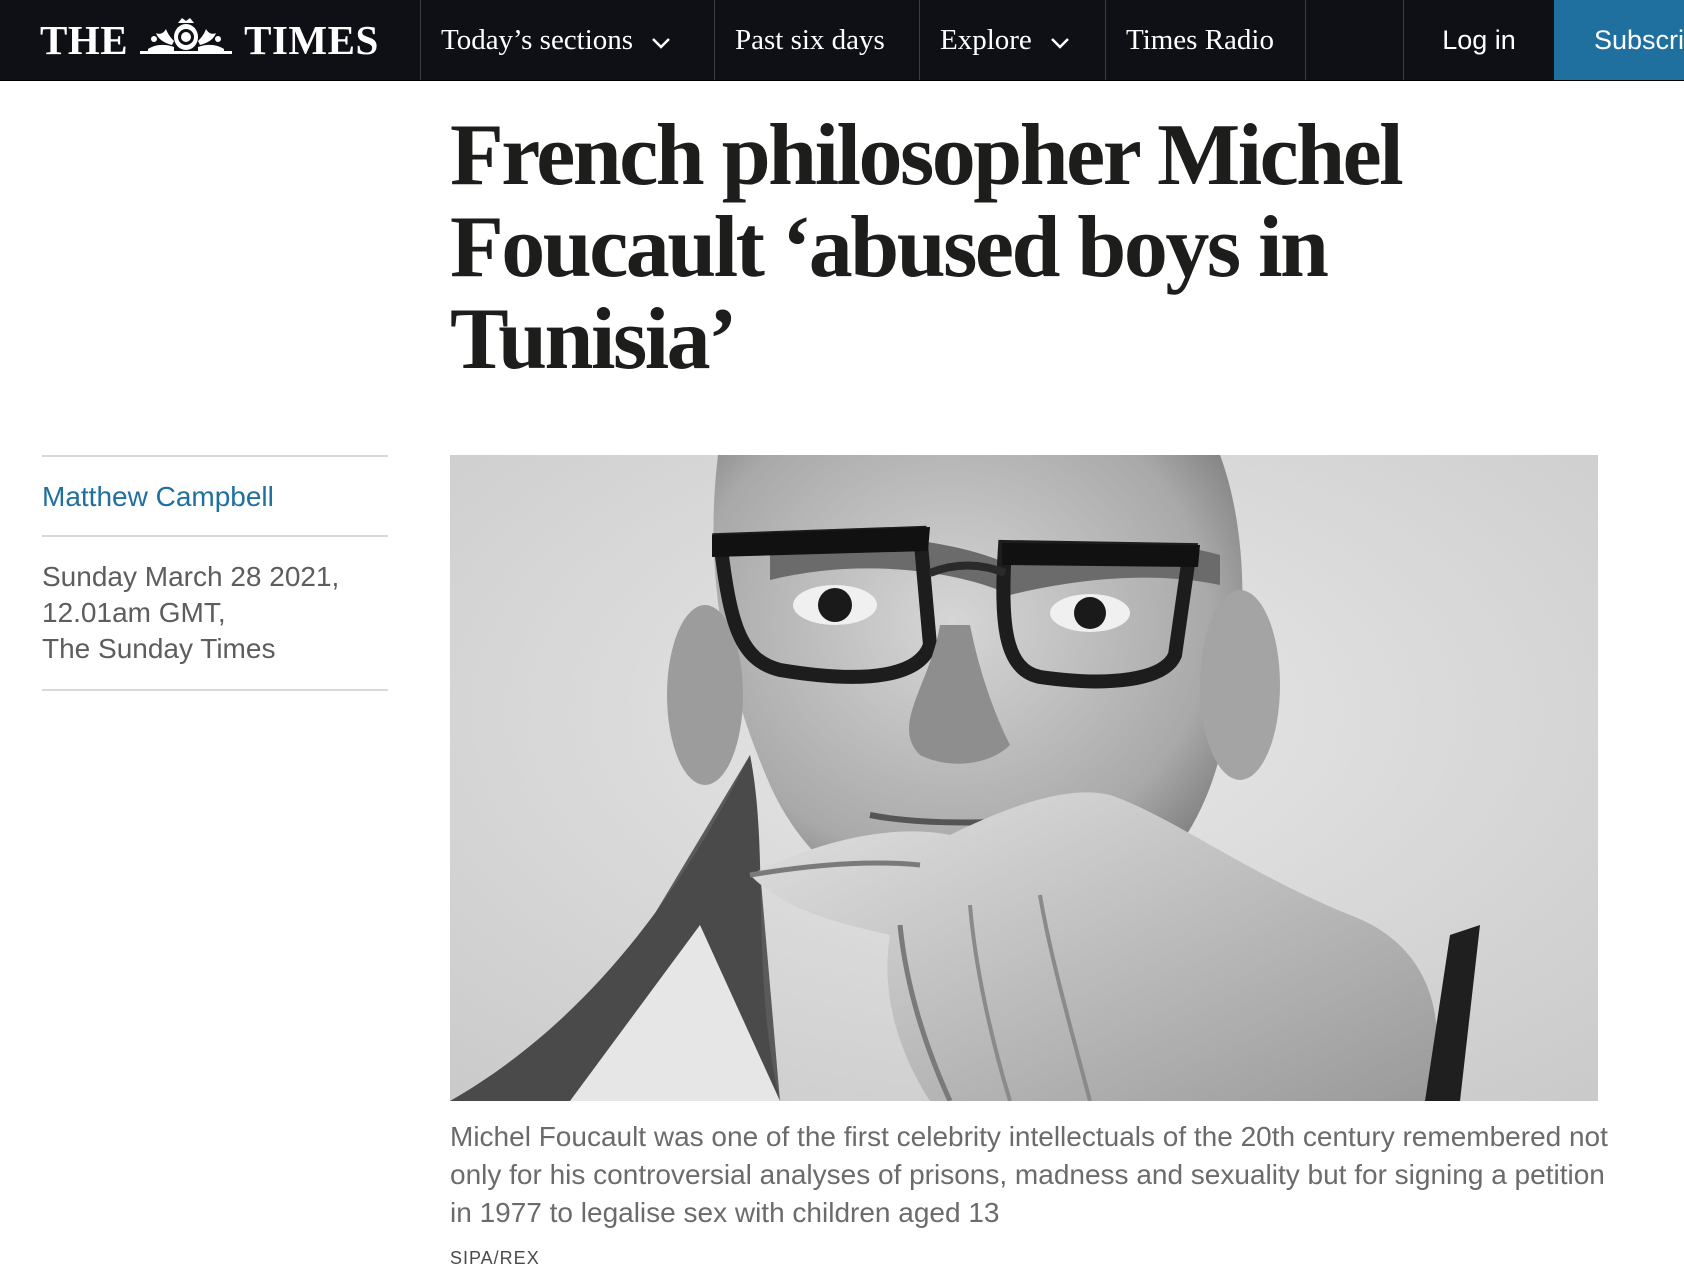  I want to click on divider, so click(215, 690).